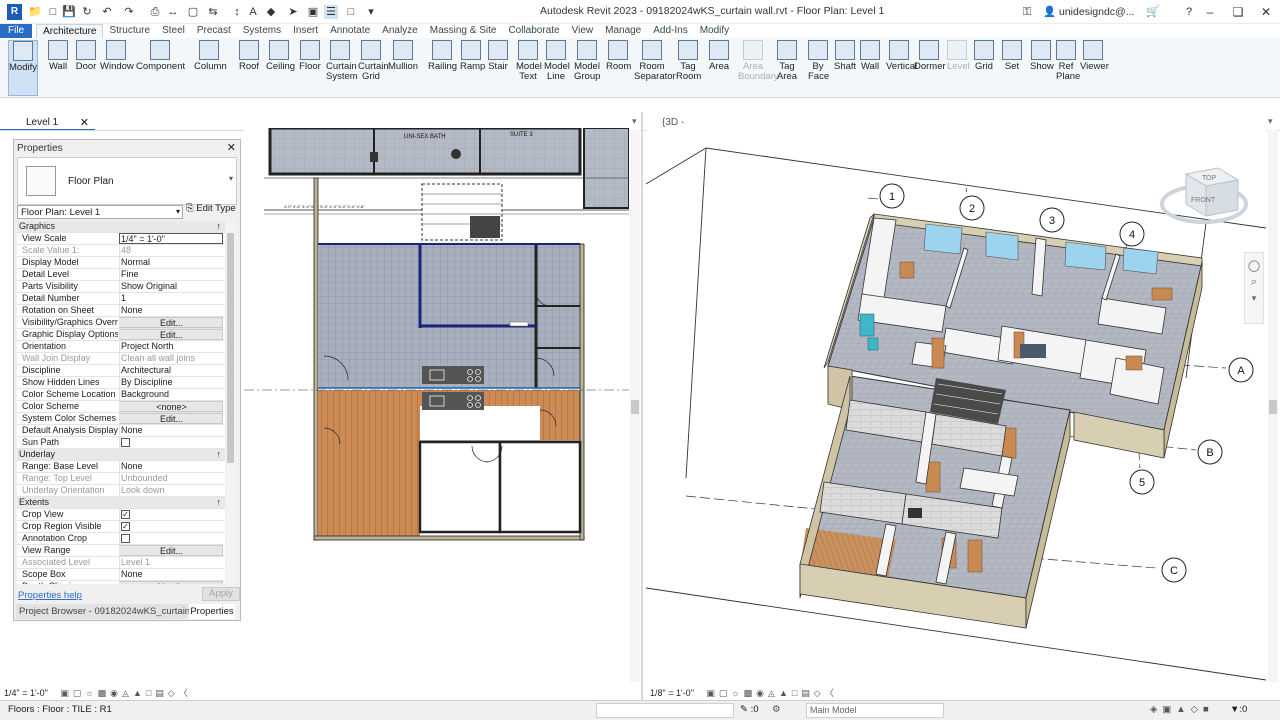 The width and height of the screenshot is (1280, 720). What do you see at coordinates (160, 68) in the screenshot?
I see `ribbon-component-button: Component` at bounding box center [160, 68].